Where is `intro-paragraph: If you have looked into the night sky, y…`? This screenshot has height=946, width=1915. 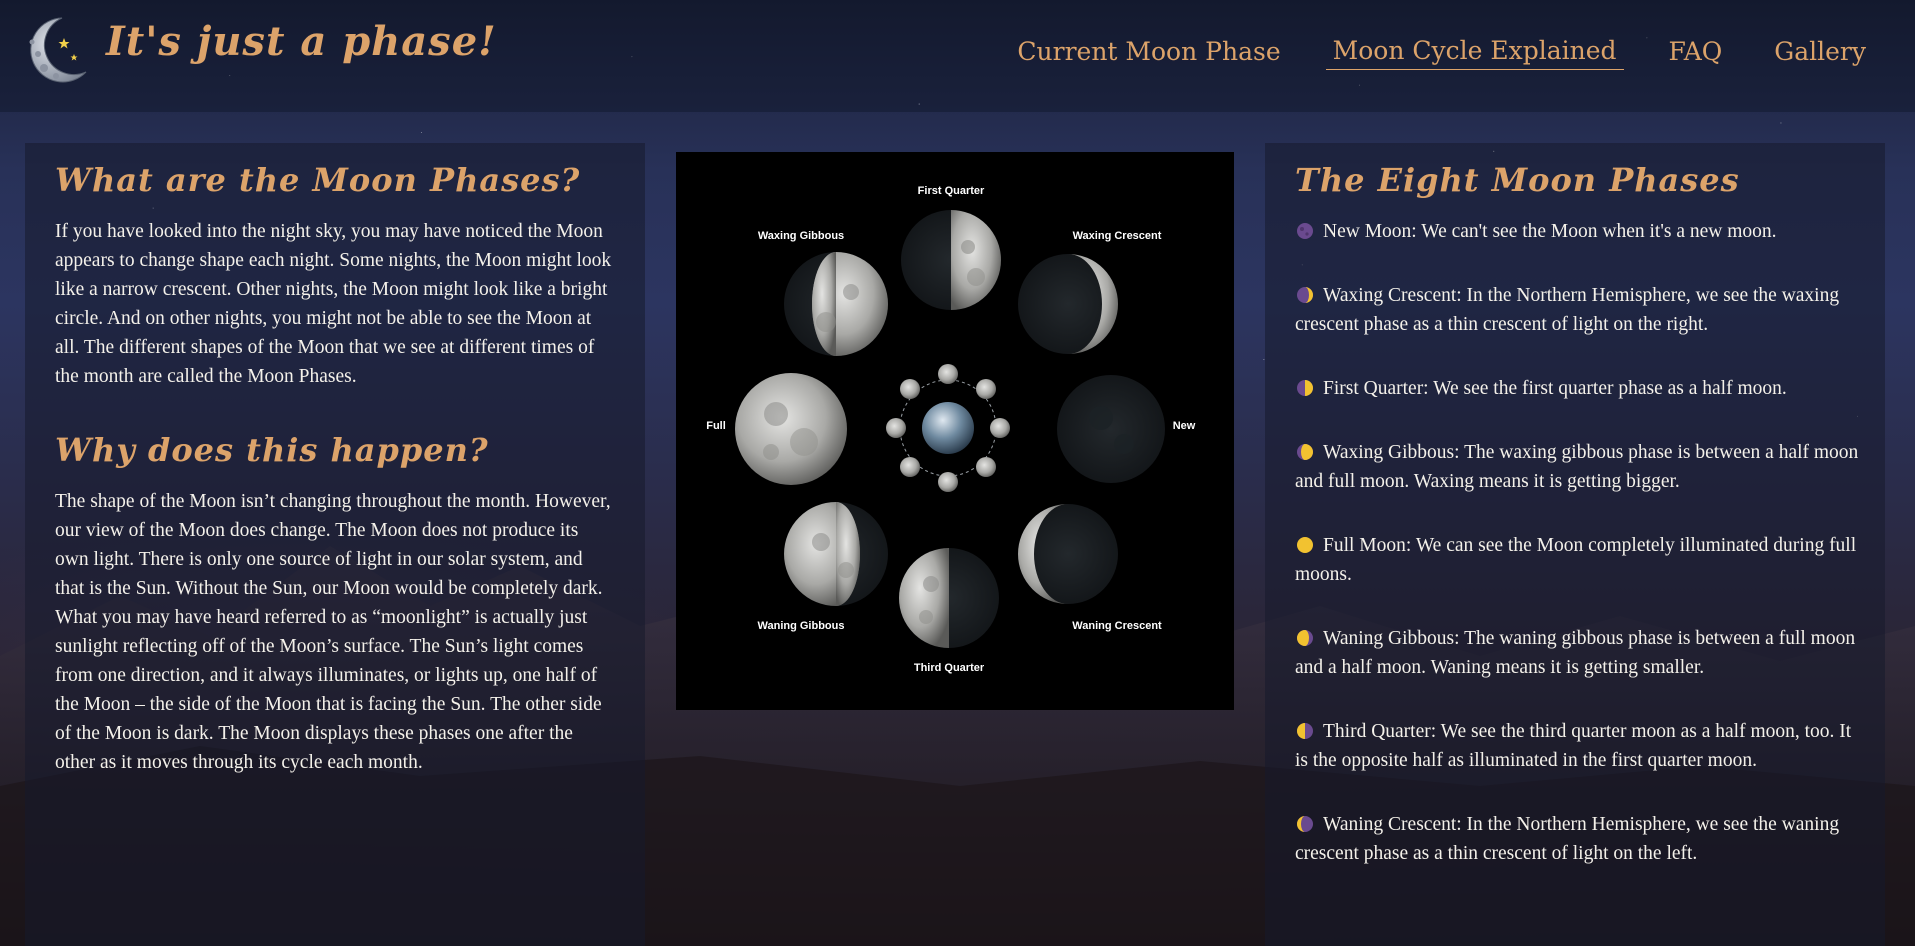 intro-paragraph: If you have looked into the night sky, y… is located at coordinates (333, 304).